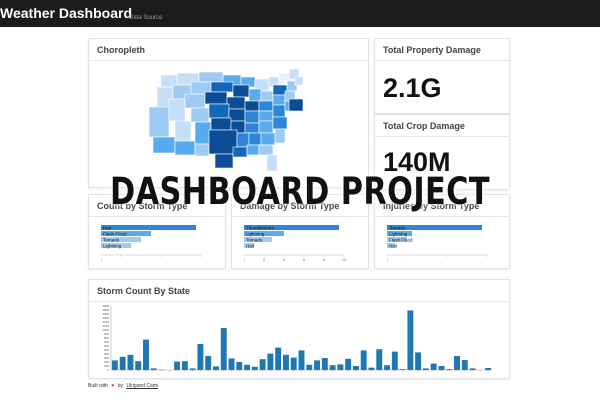 The height and width of the screenshot is (400, 600). What do you see at coordinates (142, 386) in the screenshot?
I see `author-link: Ulrigand Cami` at bounding box center [142, 386].